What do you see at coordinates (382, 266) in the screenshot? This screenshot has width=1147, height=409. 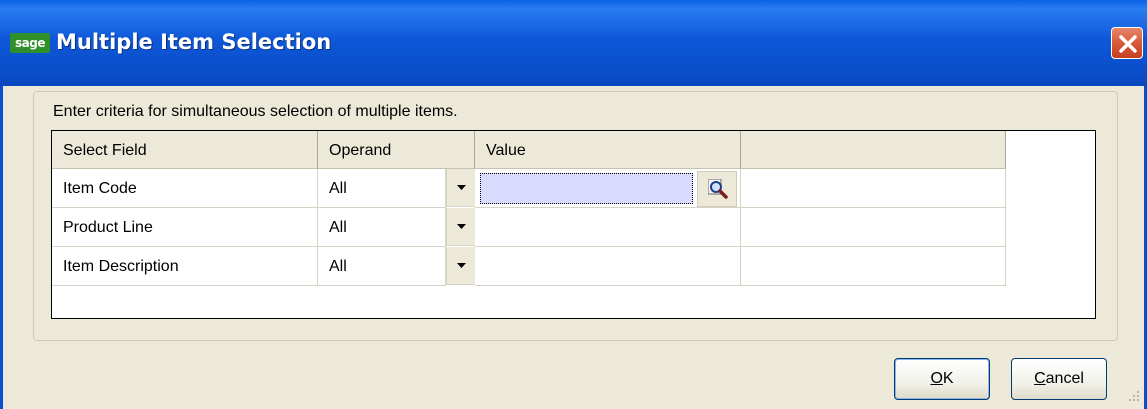 I see `row-operand-item-description: All` at bounding box center [382, 266].